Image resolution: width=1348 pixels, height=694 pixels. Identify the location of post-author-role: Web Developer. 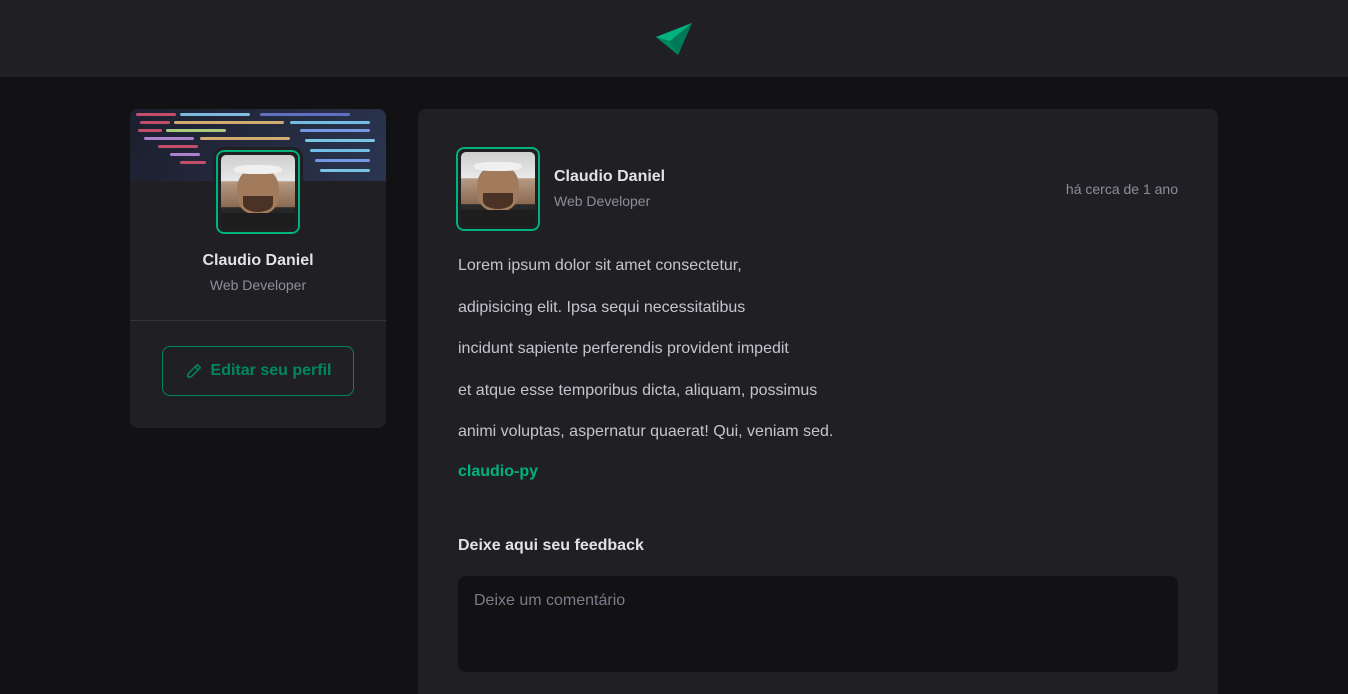
(602, 201).